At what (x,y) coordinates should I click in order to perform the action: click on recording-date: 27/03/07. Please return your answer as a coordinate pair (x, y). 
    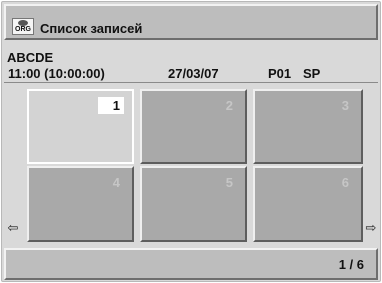
    Looking at the image, I should click on (193, 73).